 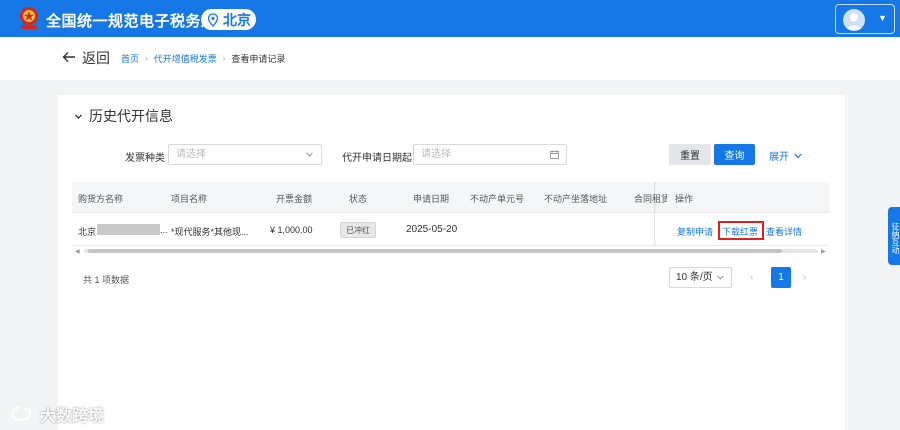 I want to click on col-actions: 操作, so click(x=684, y=199).